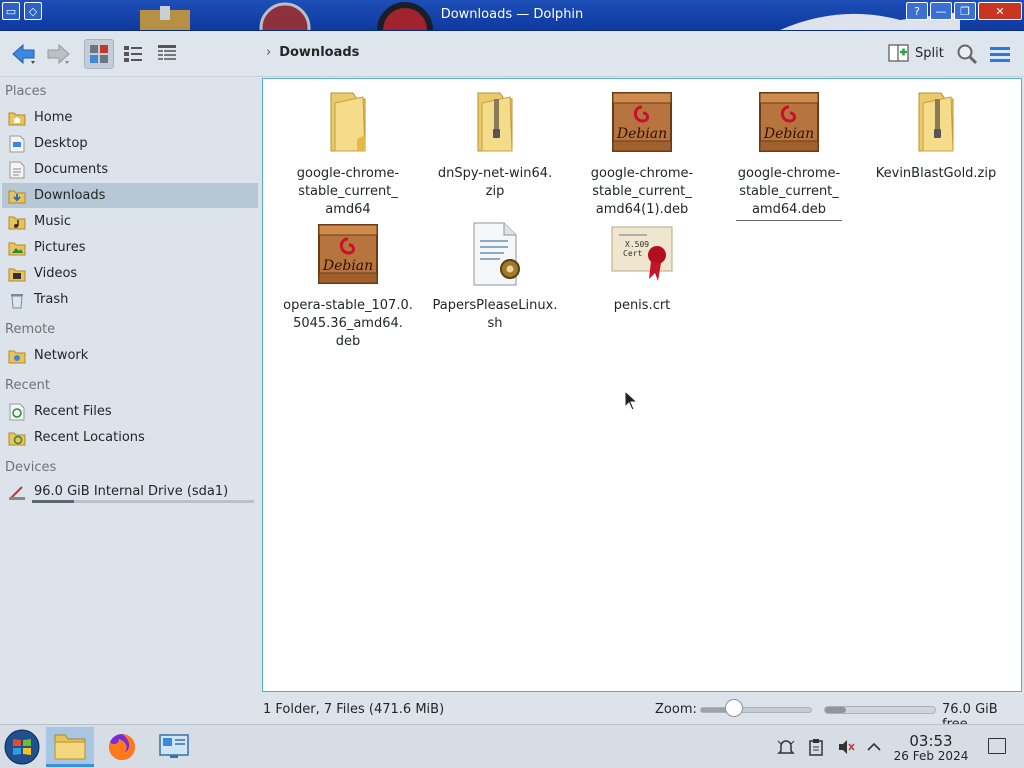 This screenshot has height=768, width=1024. Describe the element at coordinates (931, 756) in the screenshot. I see `clock-date: 26 Feb 2024` at that location.